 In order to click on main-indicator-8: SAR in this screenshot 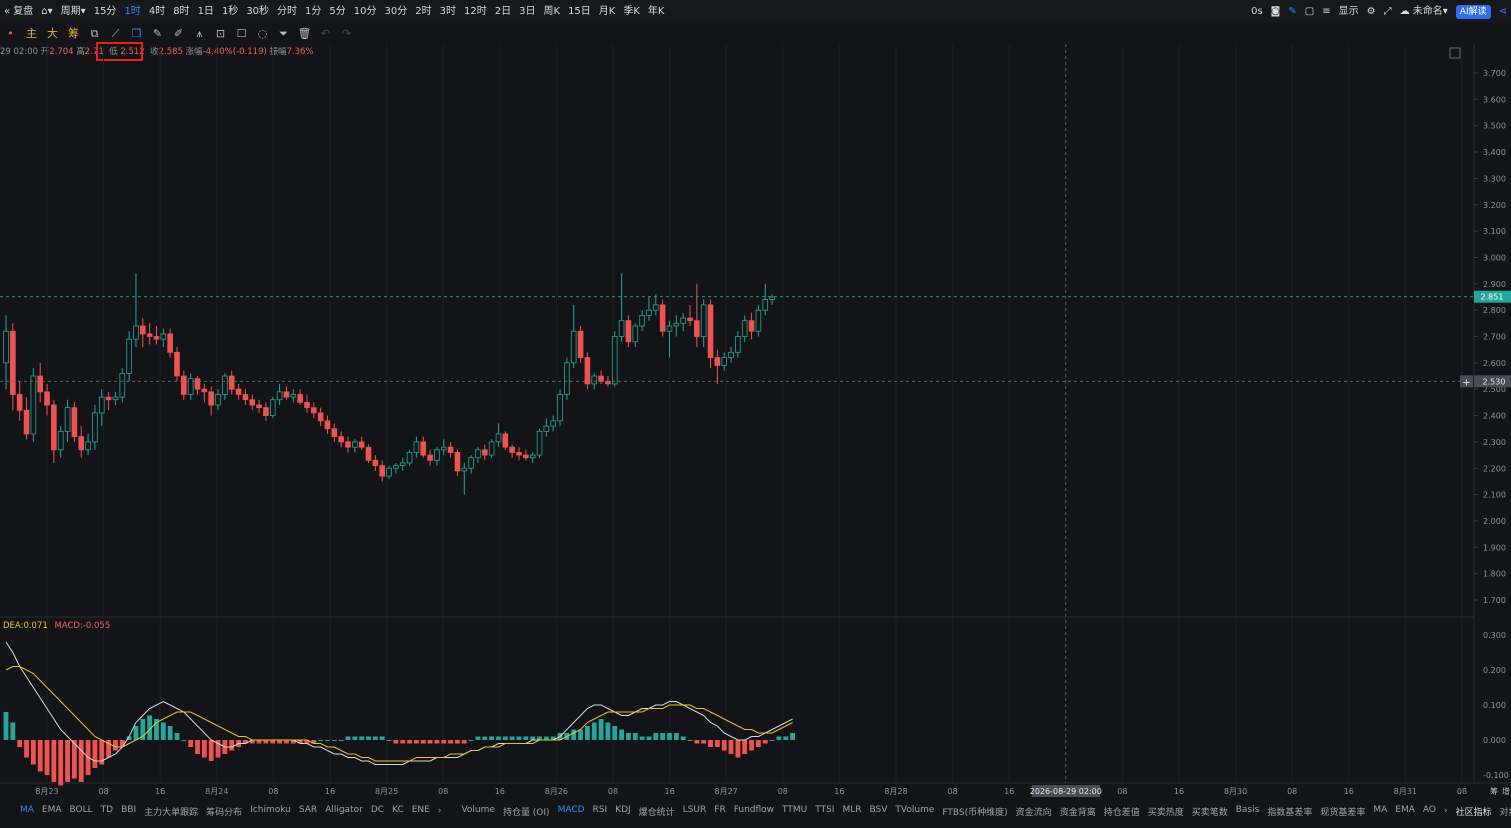, I will do `click(308, 811)`.